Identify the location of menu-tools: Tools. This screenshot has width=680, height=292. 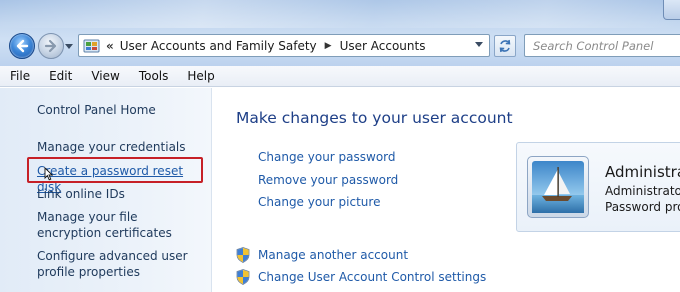
(154, 76).